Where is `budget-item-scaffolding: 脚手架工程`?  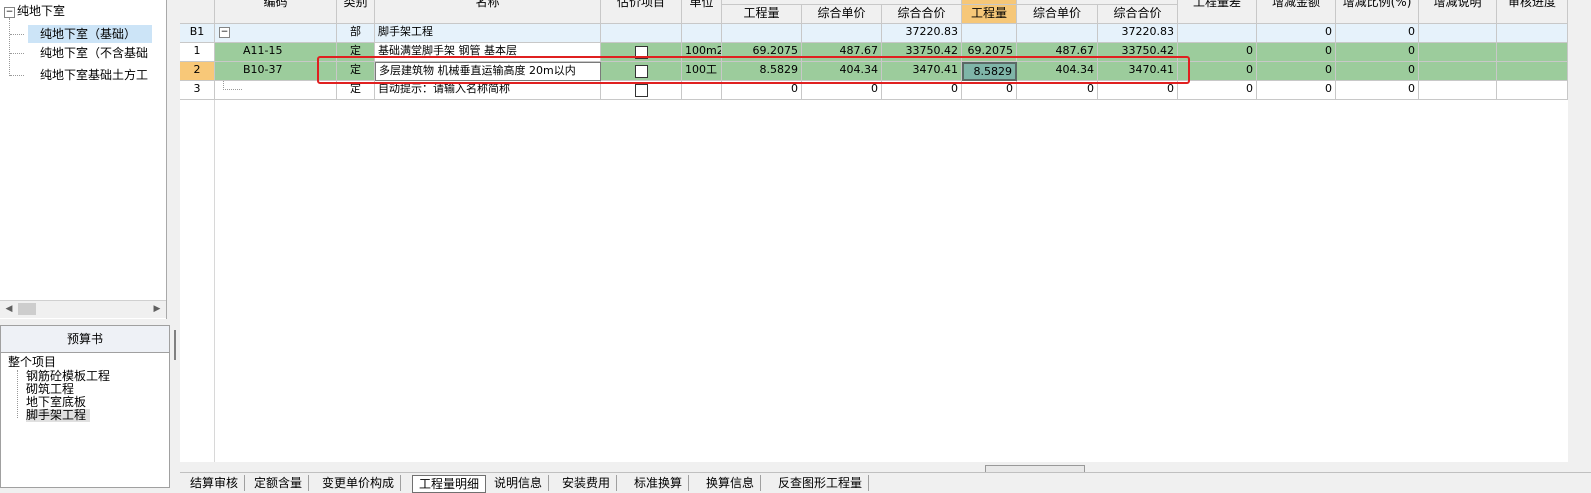 budget-item-scaffolding: 脚手架工程 is located at coordinates (58, 415).